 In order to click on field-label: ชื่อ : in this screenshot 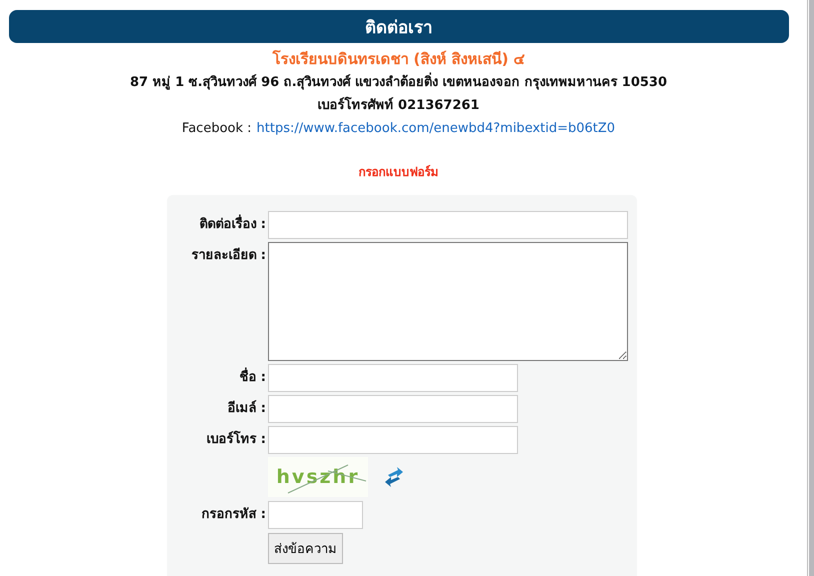, I will do `click(253, 378)`.